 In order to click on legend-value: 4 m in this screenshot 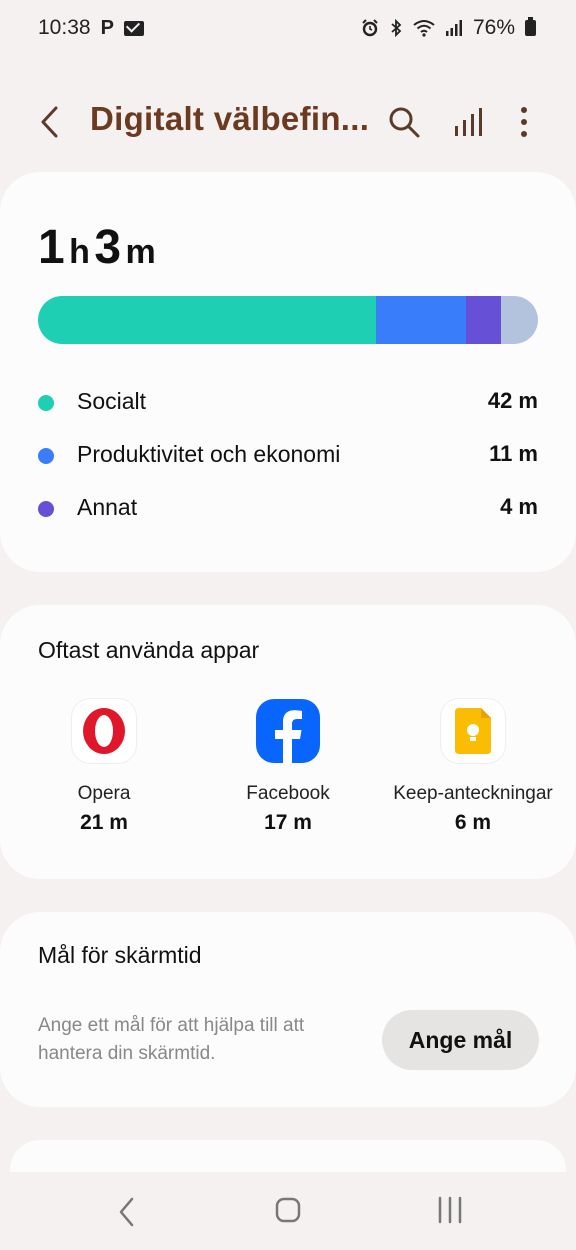, I will do `click(519, 506)`.